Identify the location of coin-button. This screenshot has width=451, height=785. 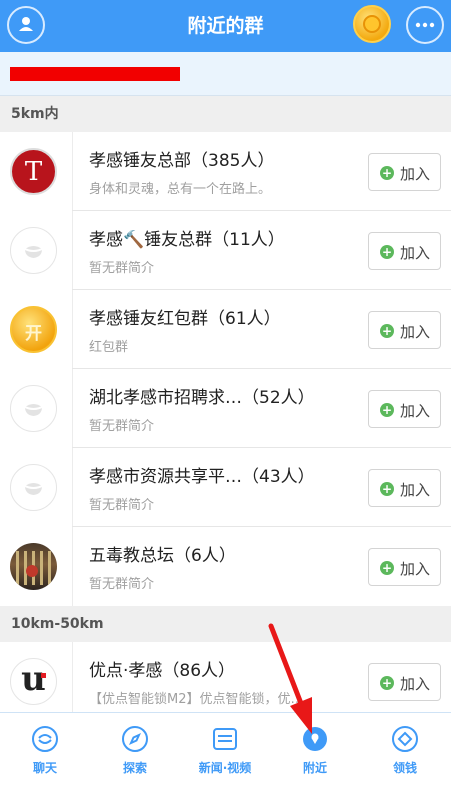
(372, 24).